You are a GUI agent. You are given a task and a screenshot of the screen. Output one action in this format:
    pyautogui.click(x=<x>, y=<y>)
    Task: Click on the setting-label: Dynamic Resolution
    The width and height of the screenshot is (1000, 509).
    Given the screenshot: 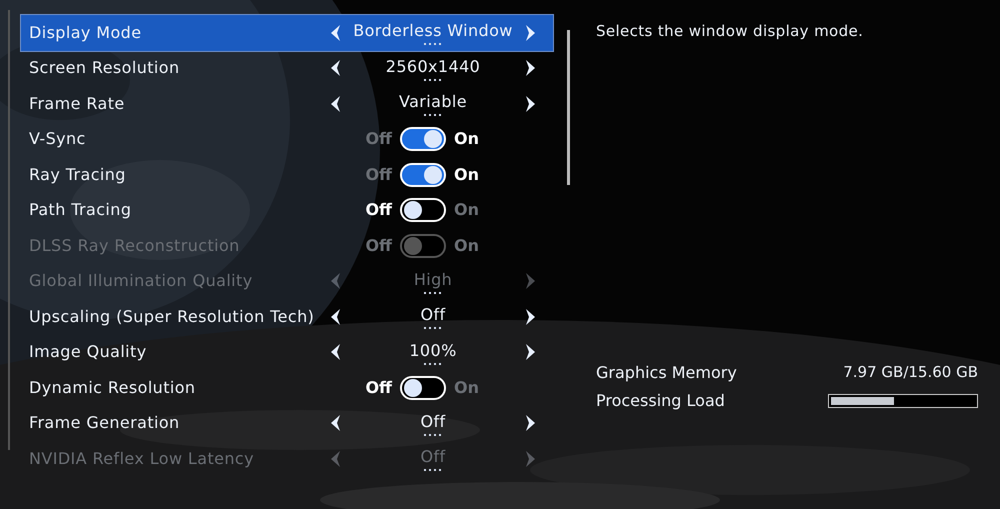 What is the action you would take?
    pyautogui.click(x=112, y=387)
    